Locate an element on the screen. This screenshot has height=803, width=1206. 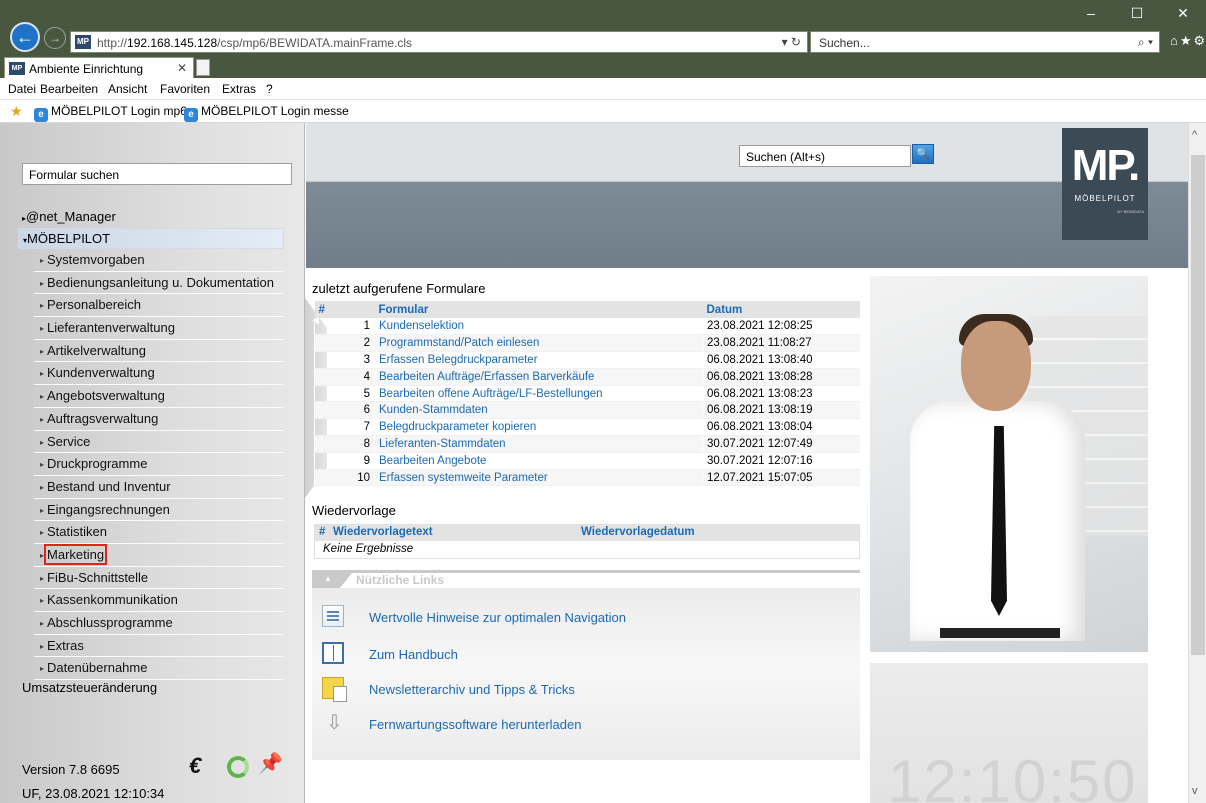
sidebar-item-label: Systemvorgaben is located at coordinates (96, 259).